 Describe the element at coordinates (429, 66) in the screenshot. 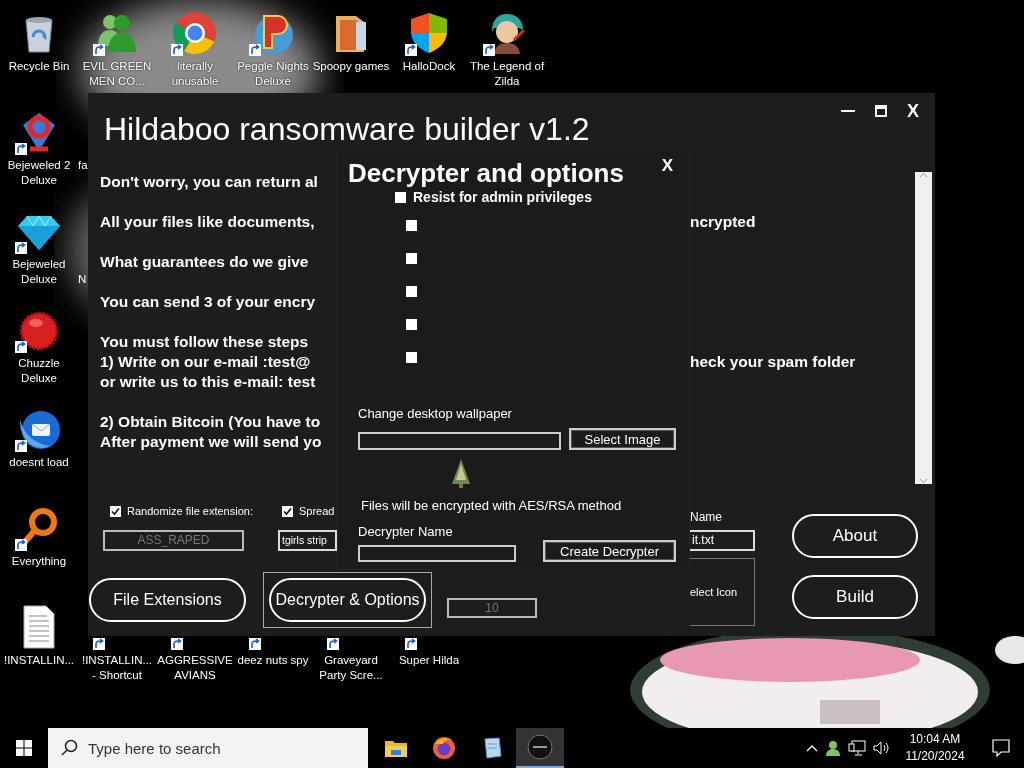

I see `icon-label: HalloDock` at that location.